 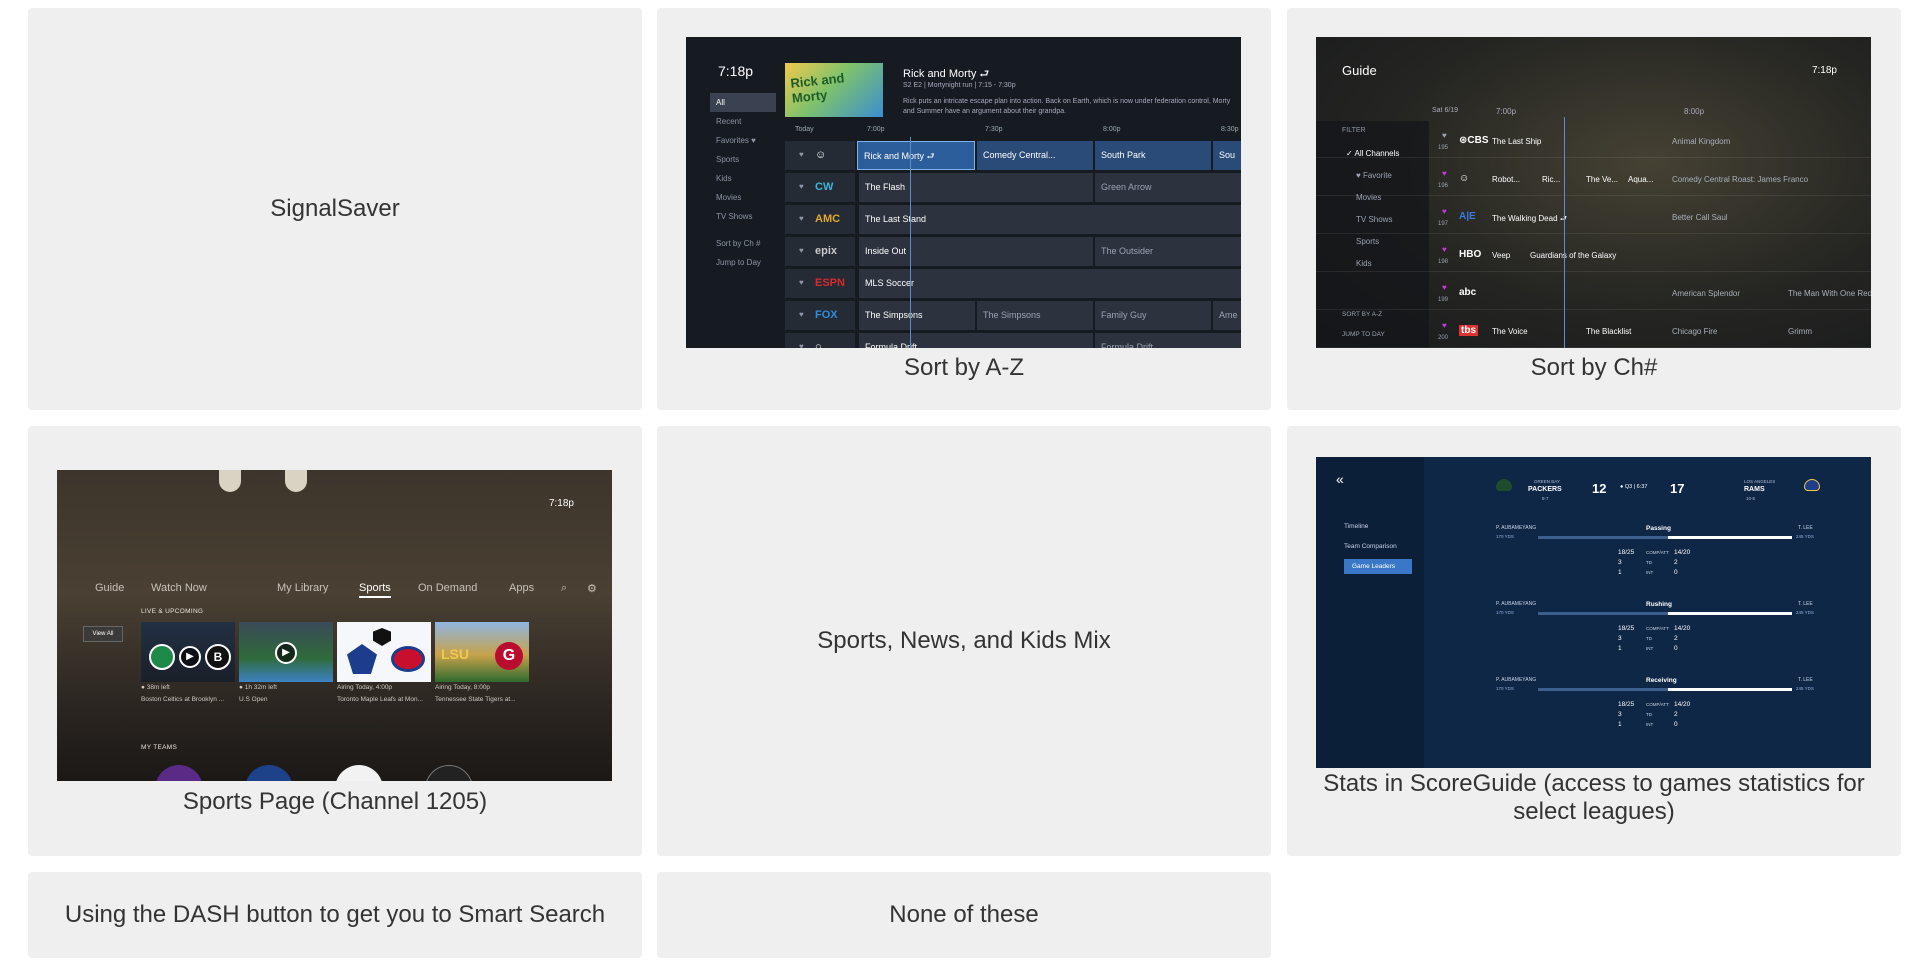 I want to click on channel-row: ♥ AMC The Last Stand, so click(x=1013, y=220).